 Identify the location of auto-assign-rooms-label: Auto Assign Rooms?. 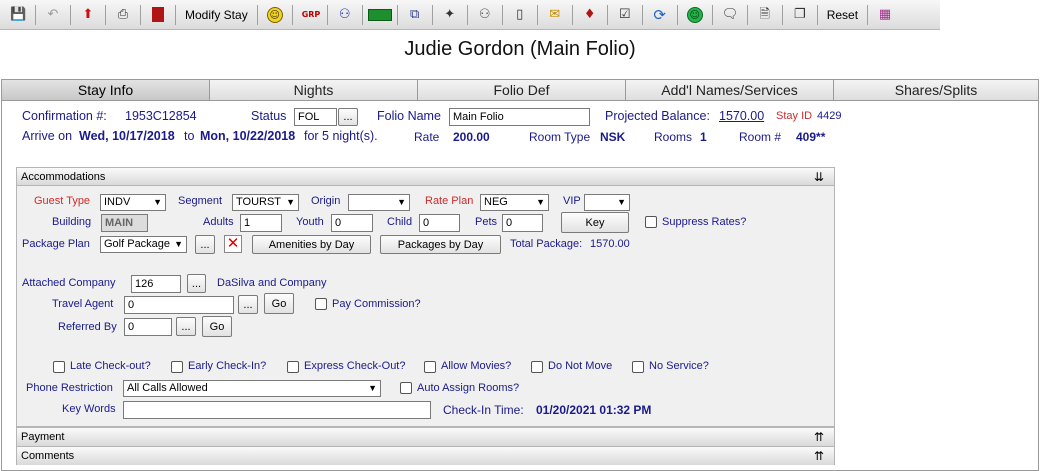
(468, 388).